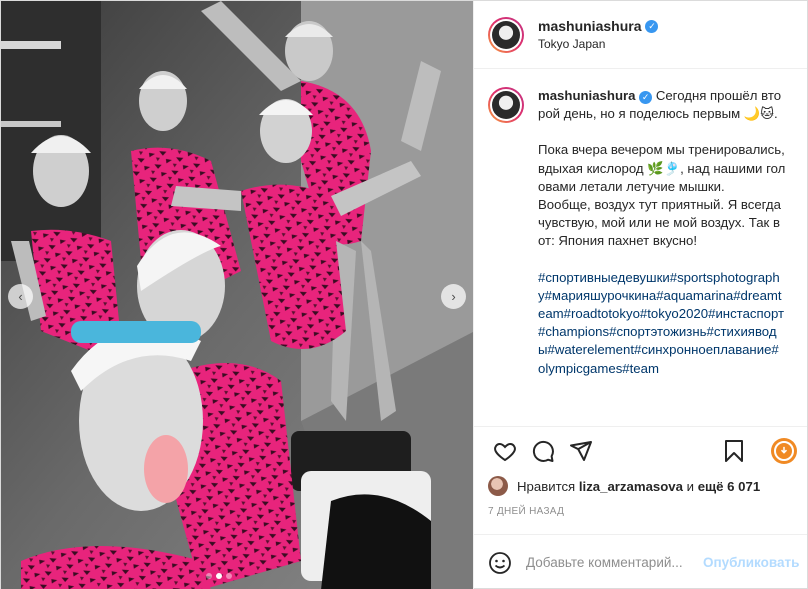  I want to click on author-username: mashuniashura ✓, so click(598, 26).